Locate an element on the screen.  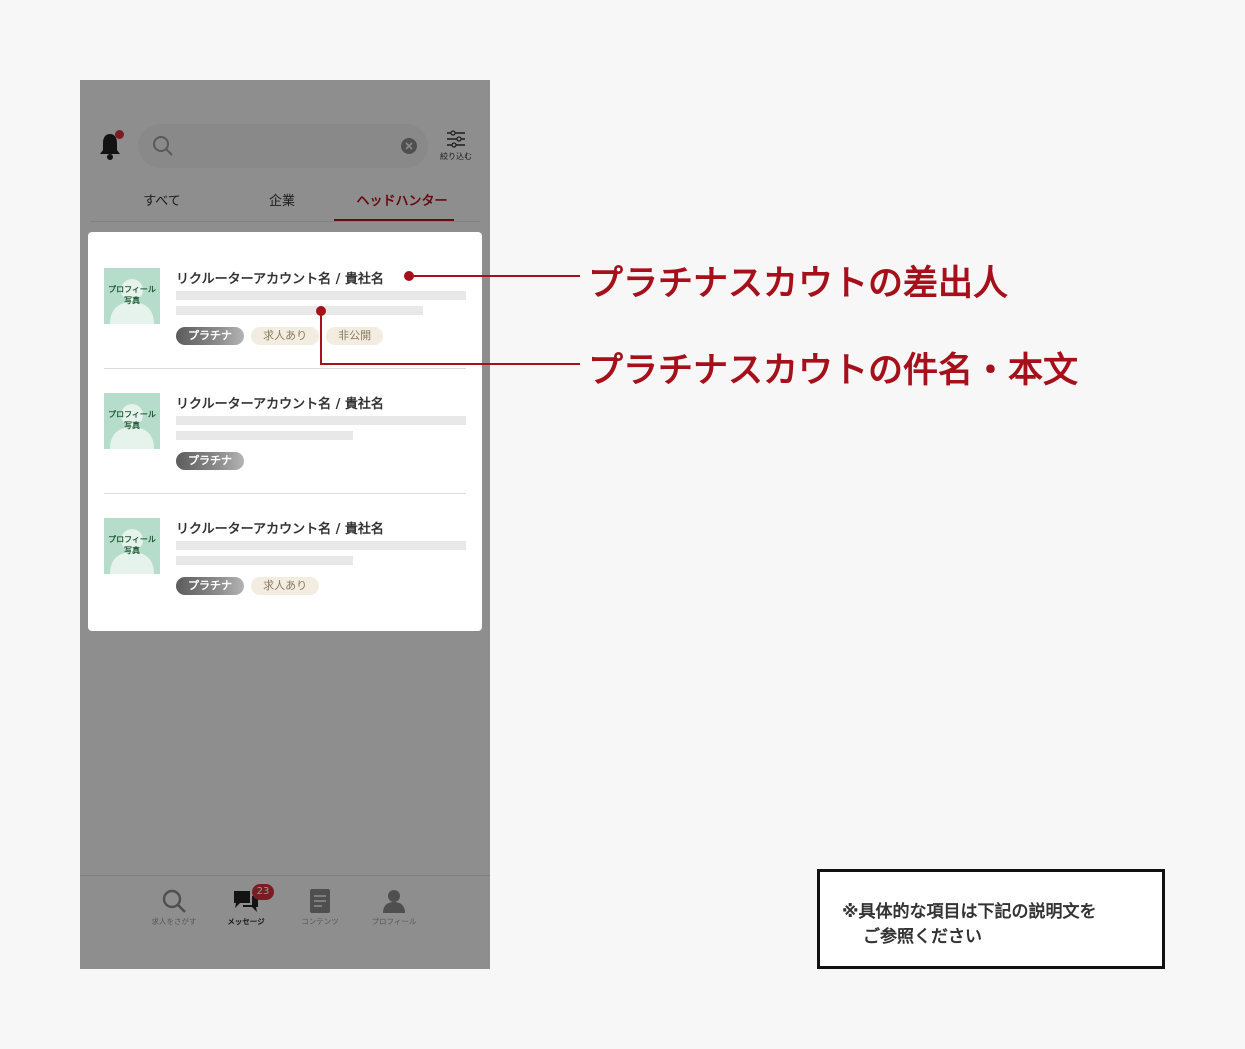
note-box: ※具体的な項目は下記の説明文を ご参照ください is located at coordinates (991, 919).